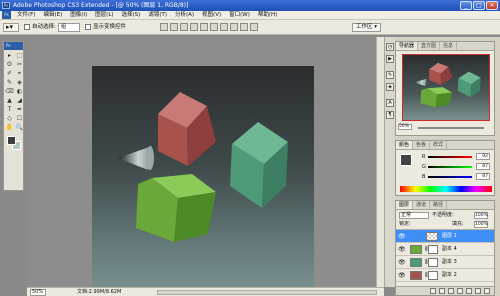 The image size is (500, 296). What do you see at coordinates (450, 177) in the screenshot?
I see `blue-track` at bounding box center [450, 177].